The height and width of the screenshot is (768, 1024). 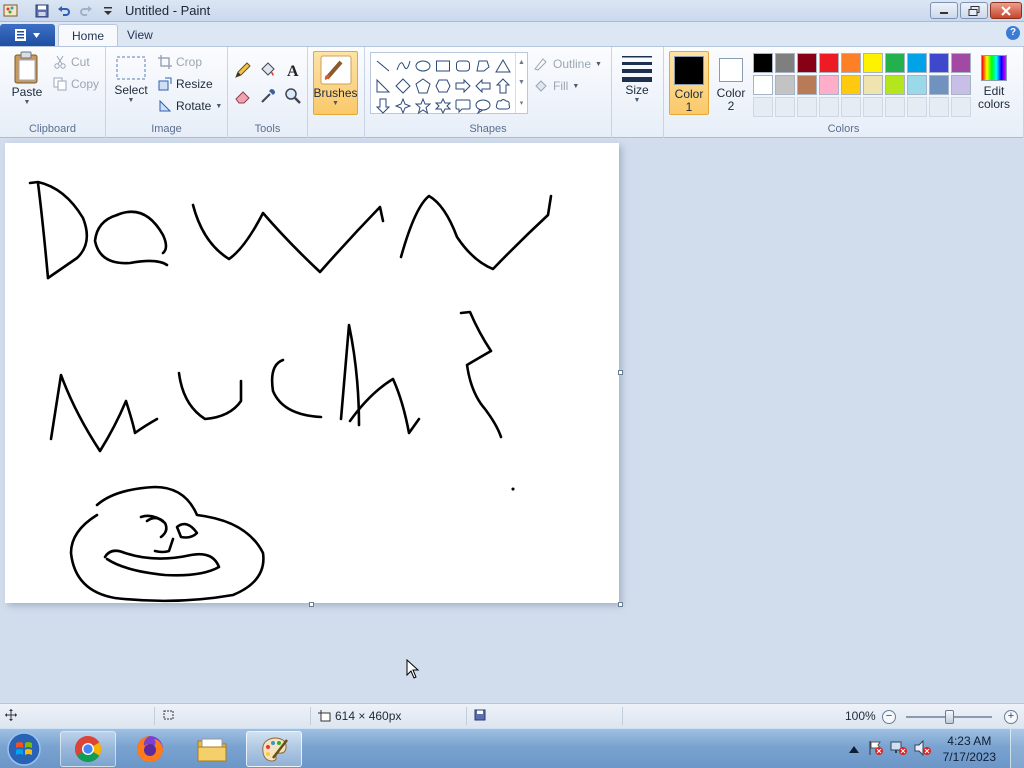 What do you see at coordinates (403, 105) in the screenshot?
I see `four-point-star-icon` at bounding box center [403, 105].